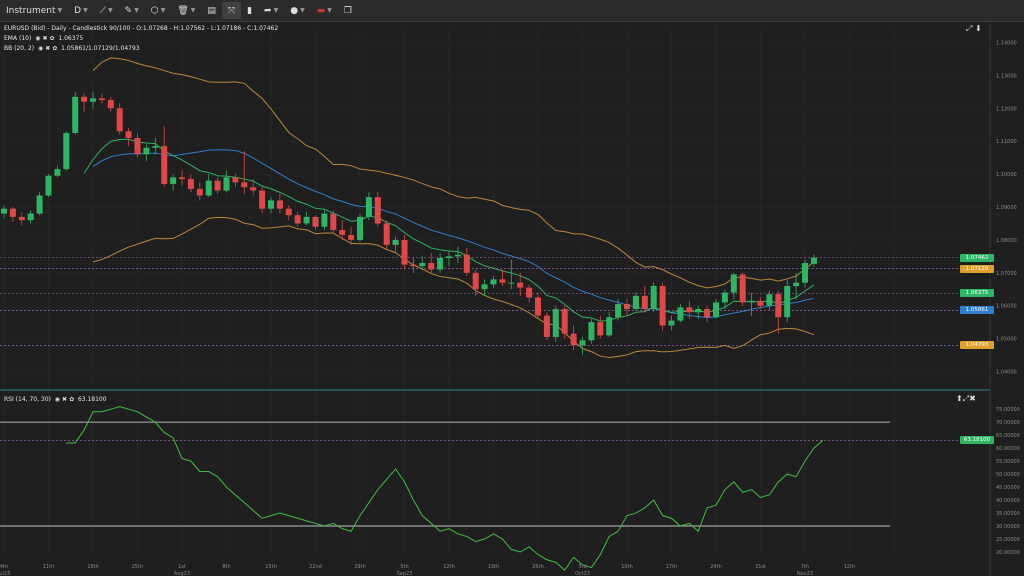 The width and height of the screenshot is (1024, 576). I want to click on x-tick-label: 29th, so click(360, 567).